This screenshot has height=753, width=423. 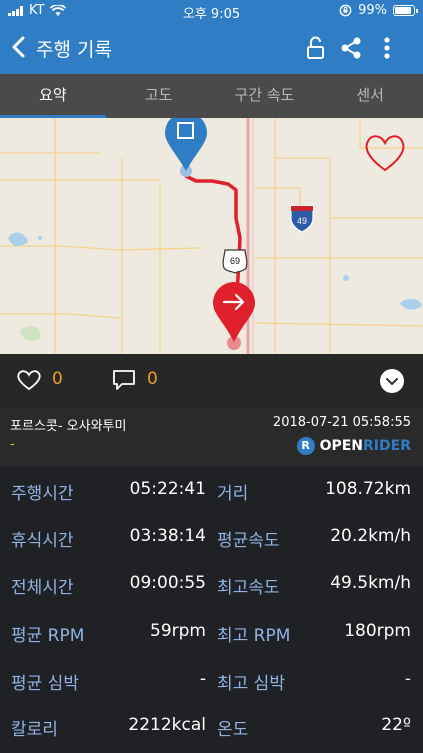 I want to click on share-icon, so click(x=351, y=48).